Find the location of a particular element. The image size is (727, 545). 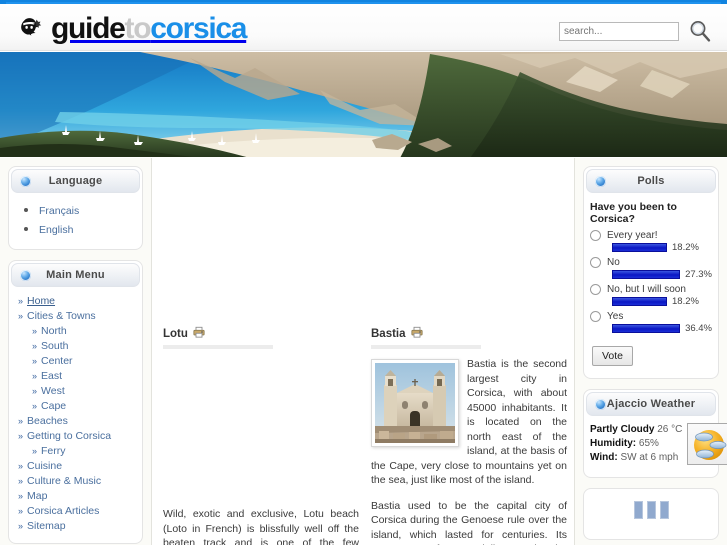

module-main-menu-header: Main Menu is located at coordinates (75, 275).